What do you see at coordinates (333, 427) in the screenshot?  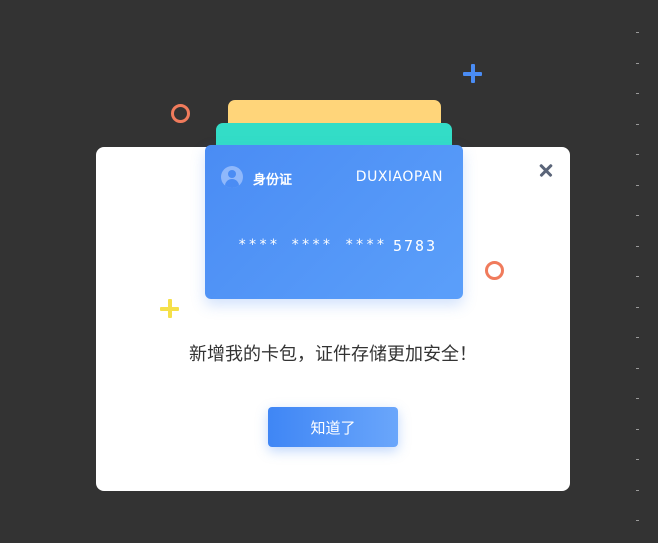 I see `confirm-button: 知道了` at bounding box center [333, 427].